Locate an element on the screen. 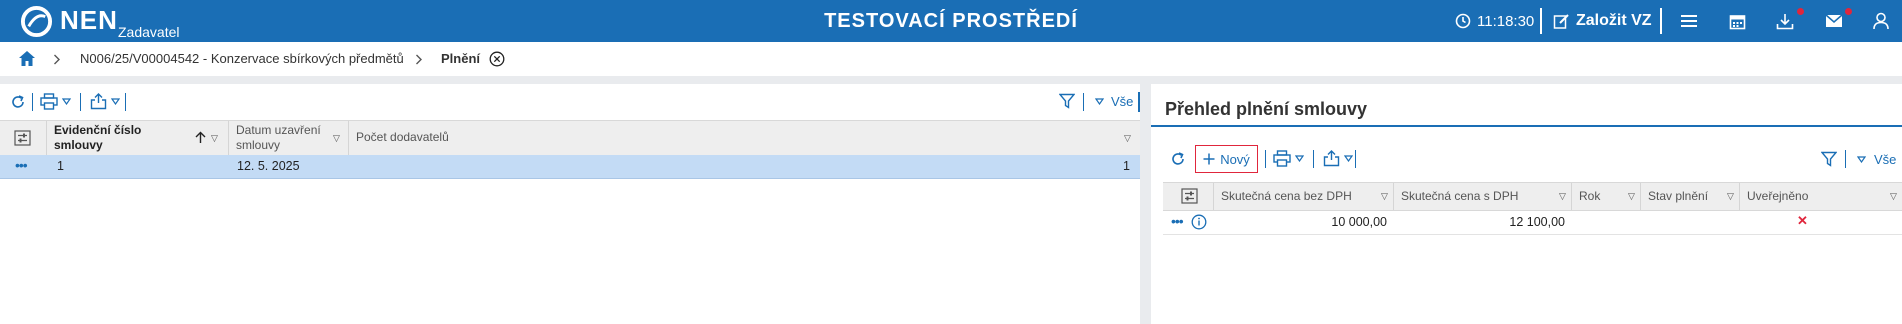  user-icon is located at coordinates (1881, 21).